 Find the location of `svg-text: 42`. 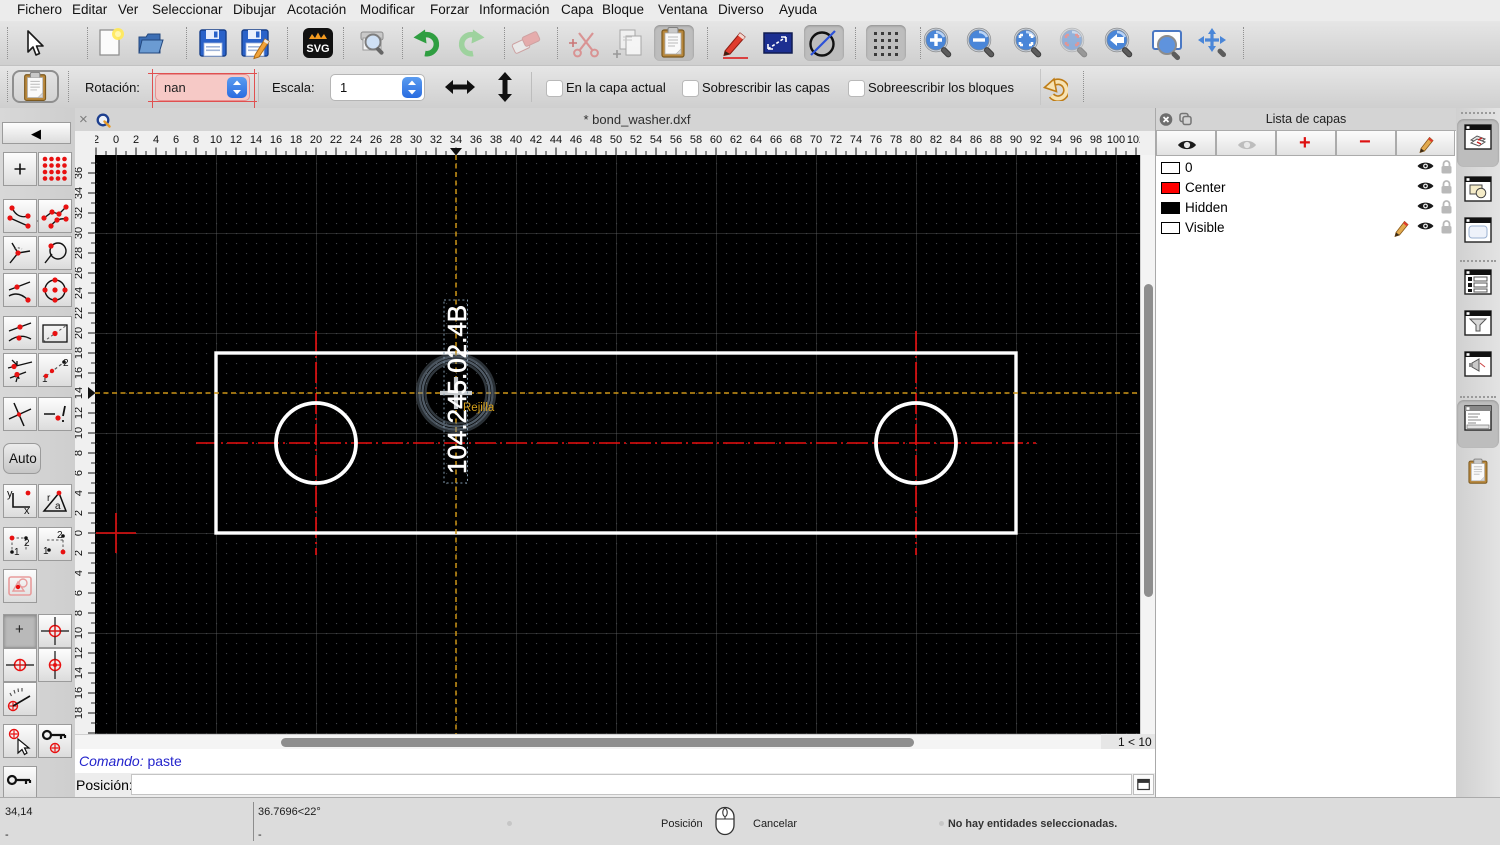

svg-text: 42 is located at coordinates (536, 140).